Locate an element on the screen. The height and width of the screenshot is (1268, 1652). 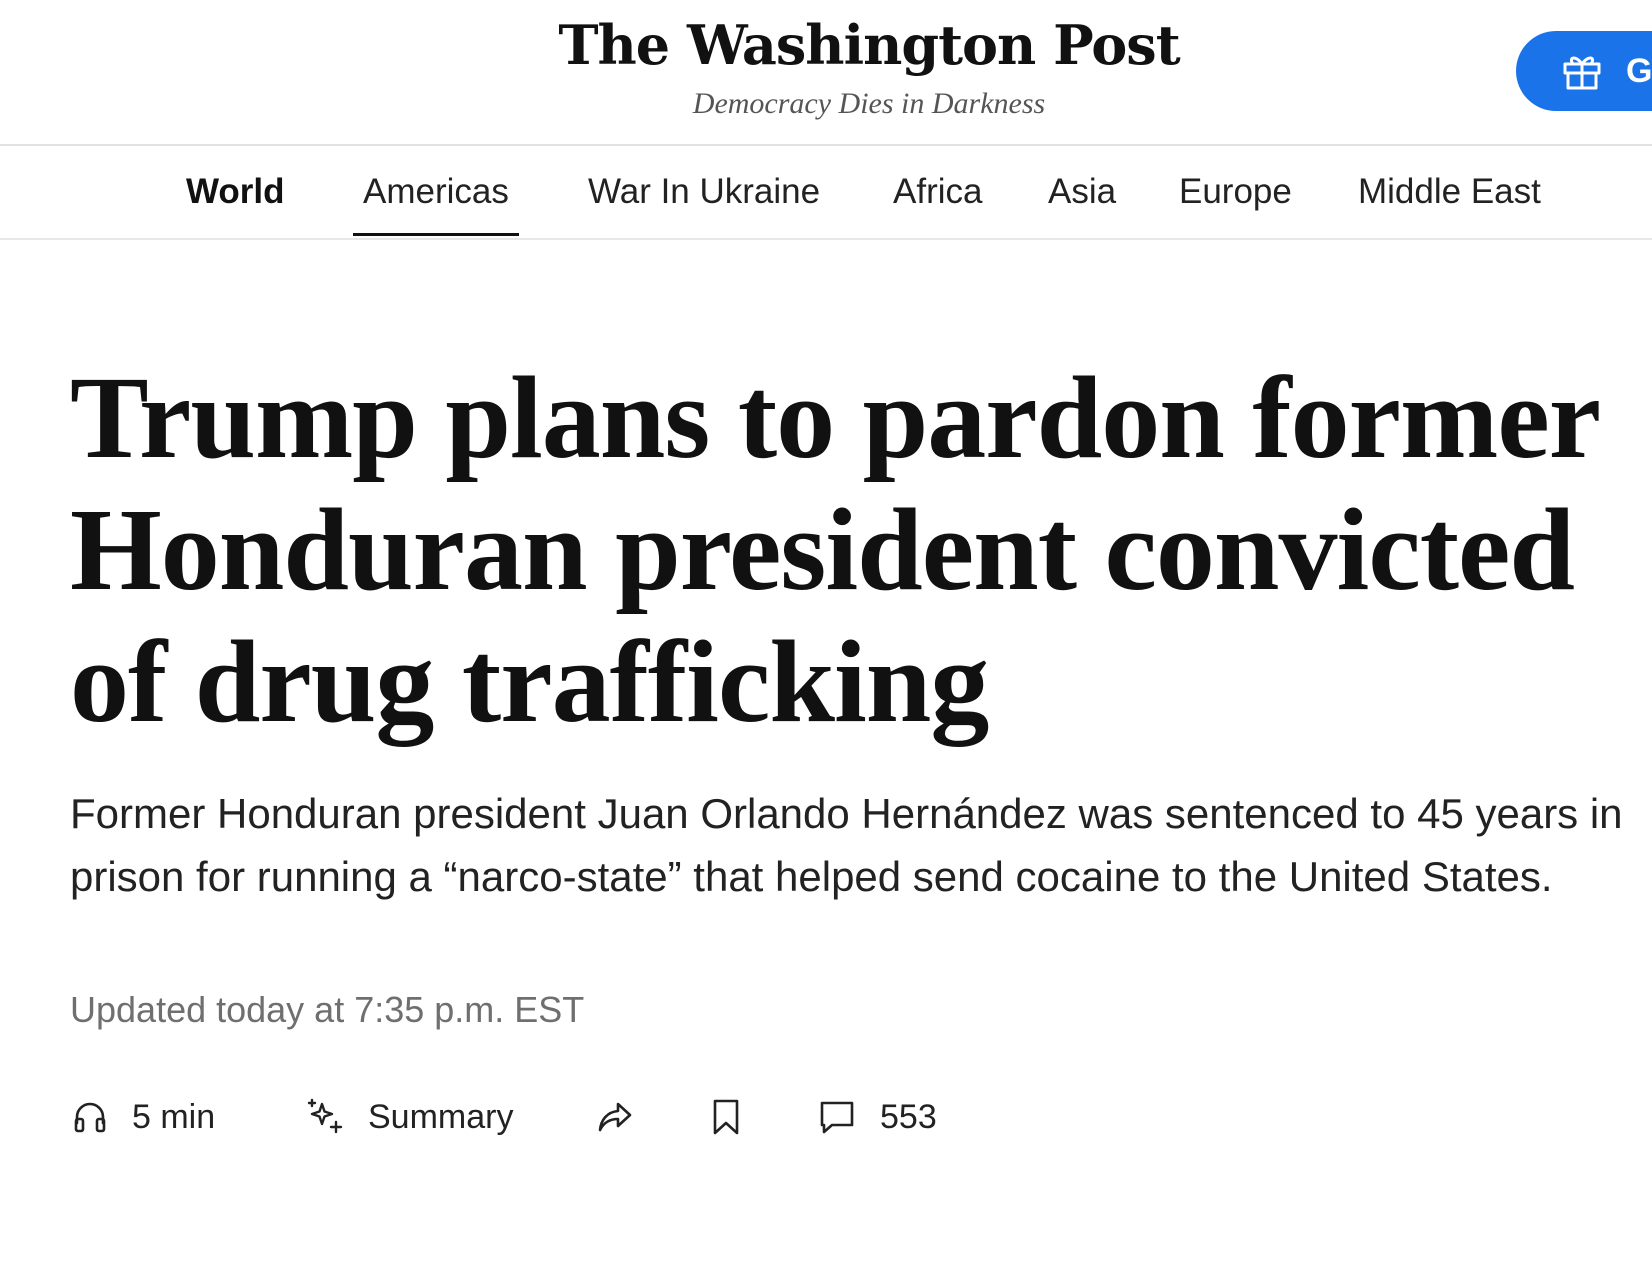
nav-item-asia: Asia is located at coordinates (1082, 192).